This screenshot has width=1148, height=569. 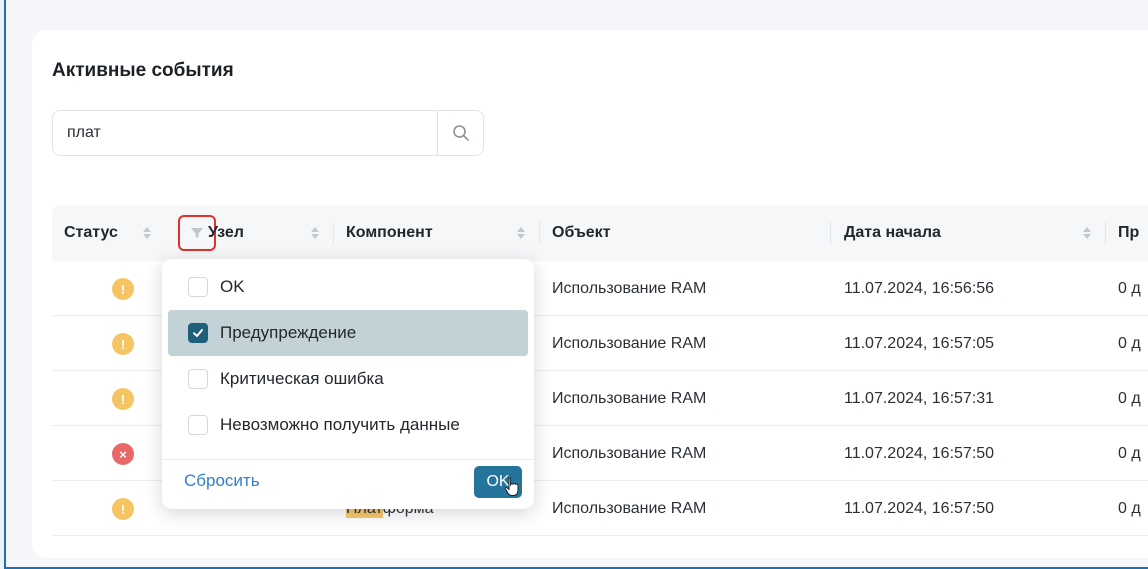 What do you see at coordinates (197, 233) in the screenshot?
I see `filter-icon` at bounding box center [197, 233].